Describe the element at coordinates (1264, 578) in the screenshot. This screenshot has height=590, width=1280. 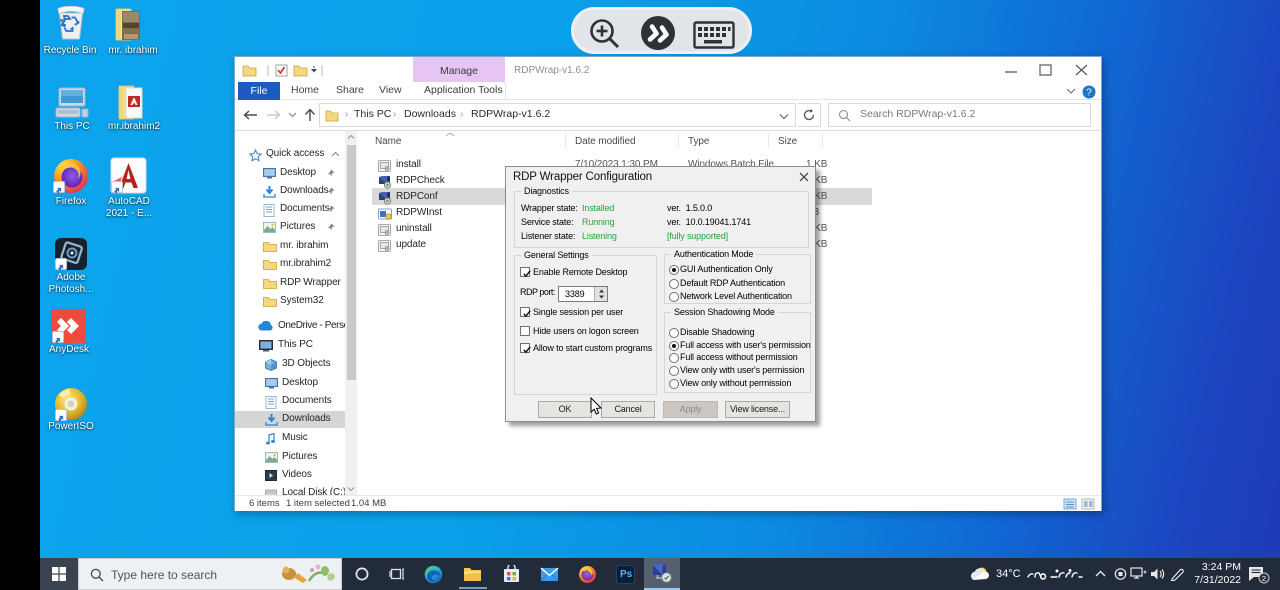
I see `svg-text: 2` at that location.